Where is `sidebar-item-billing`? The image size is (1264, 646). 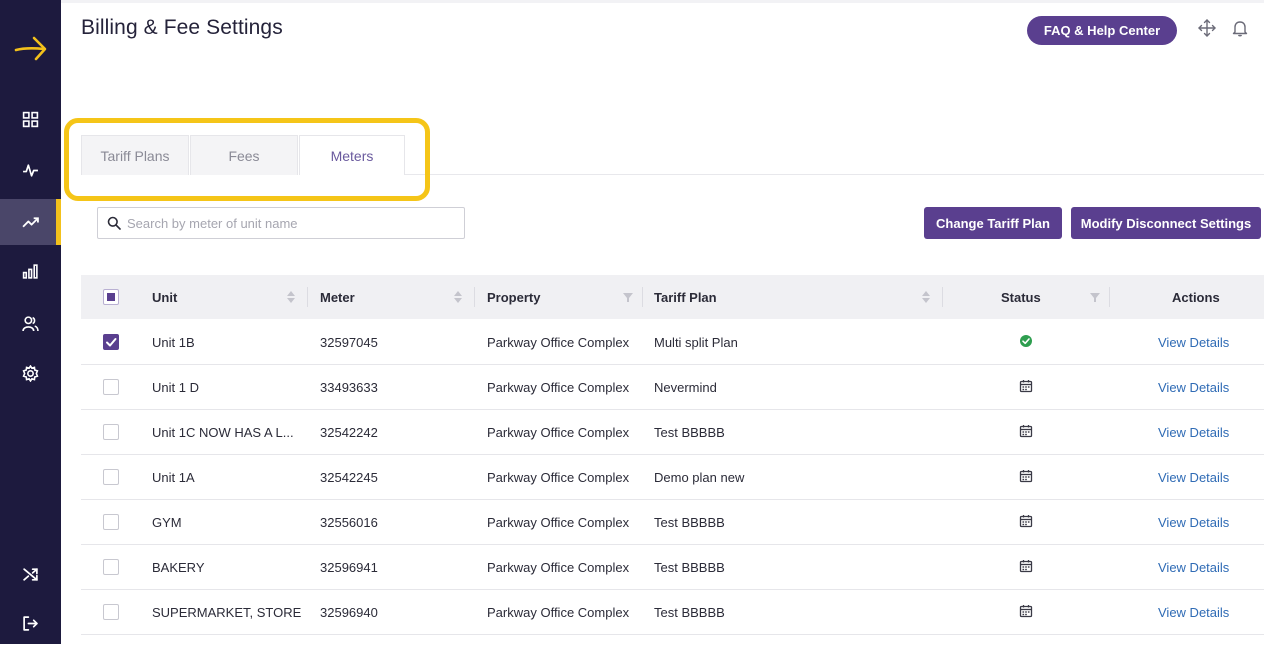
sidebar-item-billing is located at coordinates (30, 222).